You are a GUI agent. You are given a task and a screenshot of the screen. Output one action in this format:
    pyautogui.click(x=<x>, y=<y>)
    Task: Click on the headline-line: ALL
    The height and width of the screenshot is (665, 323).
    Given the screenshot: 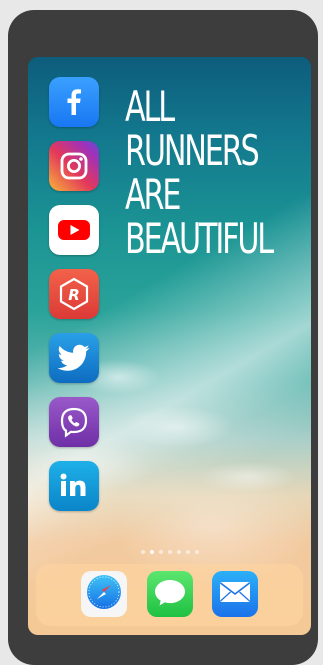 What is the action you would take?
    pyautogui.click(x=150, y=106)
    